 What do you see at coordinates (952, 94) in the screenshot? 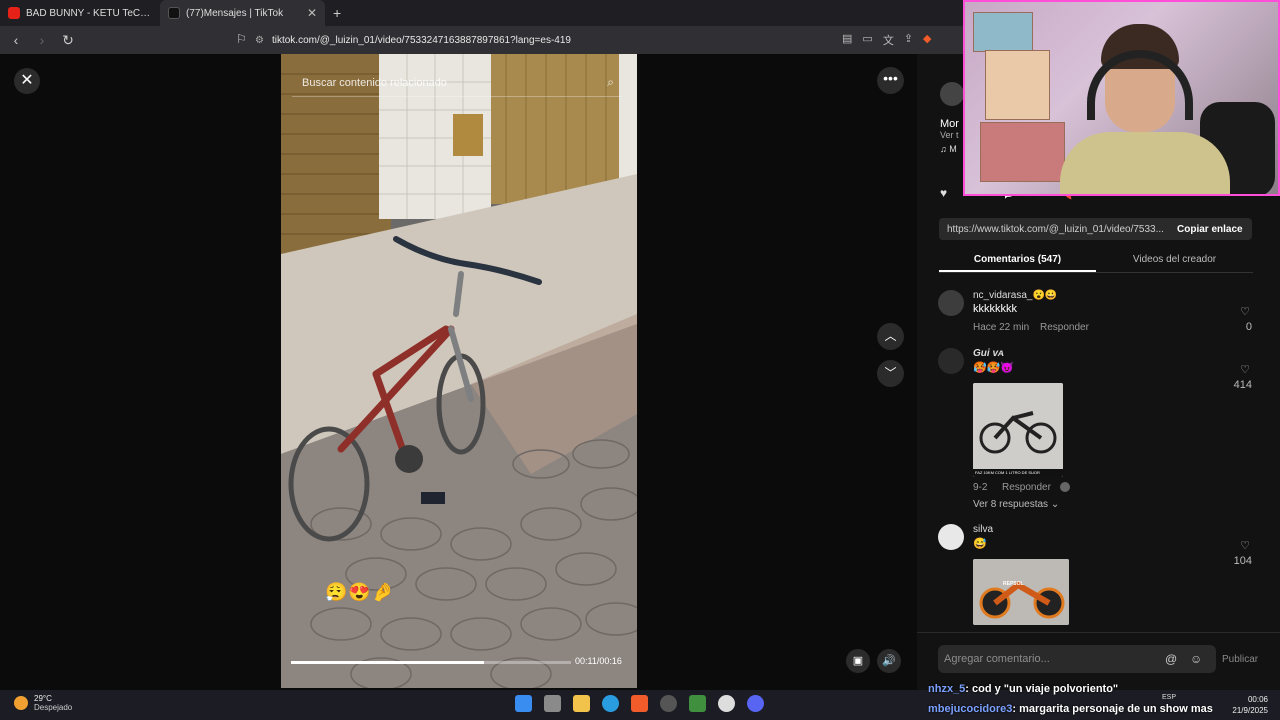
I see `author-avatar` at bounding box center [952, 94].